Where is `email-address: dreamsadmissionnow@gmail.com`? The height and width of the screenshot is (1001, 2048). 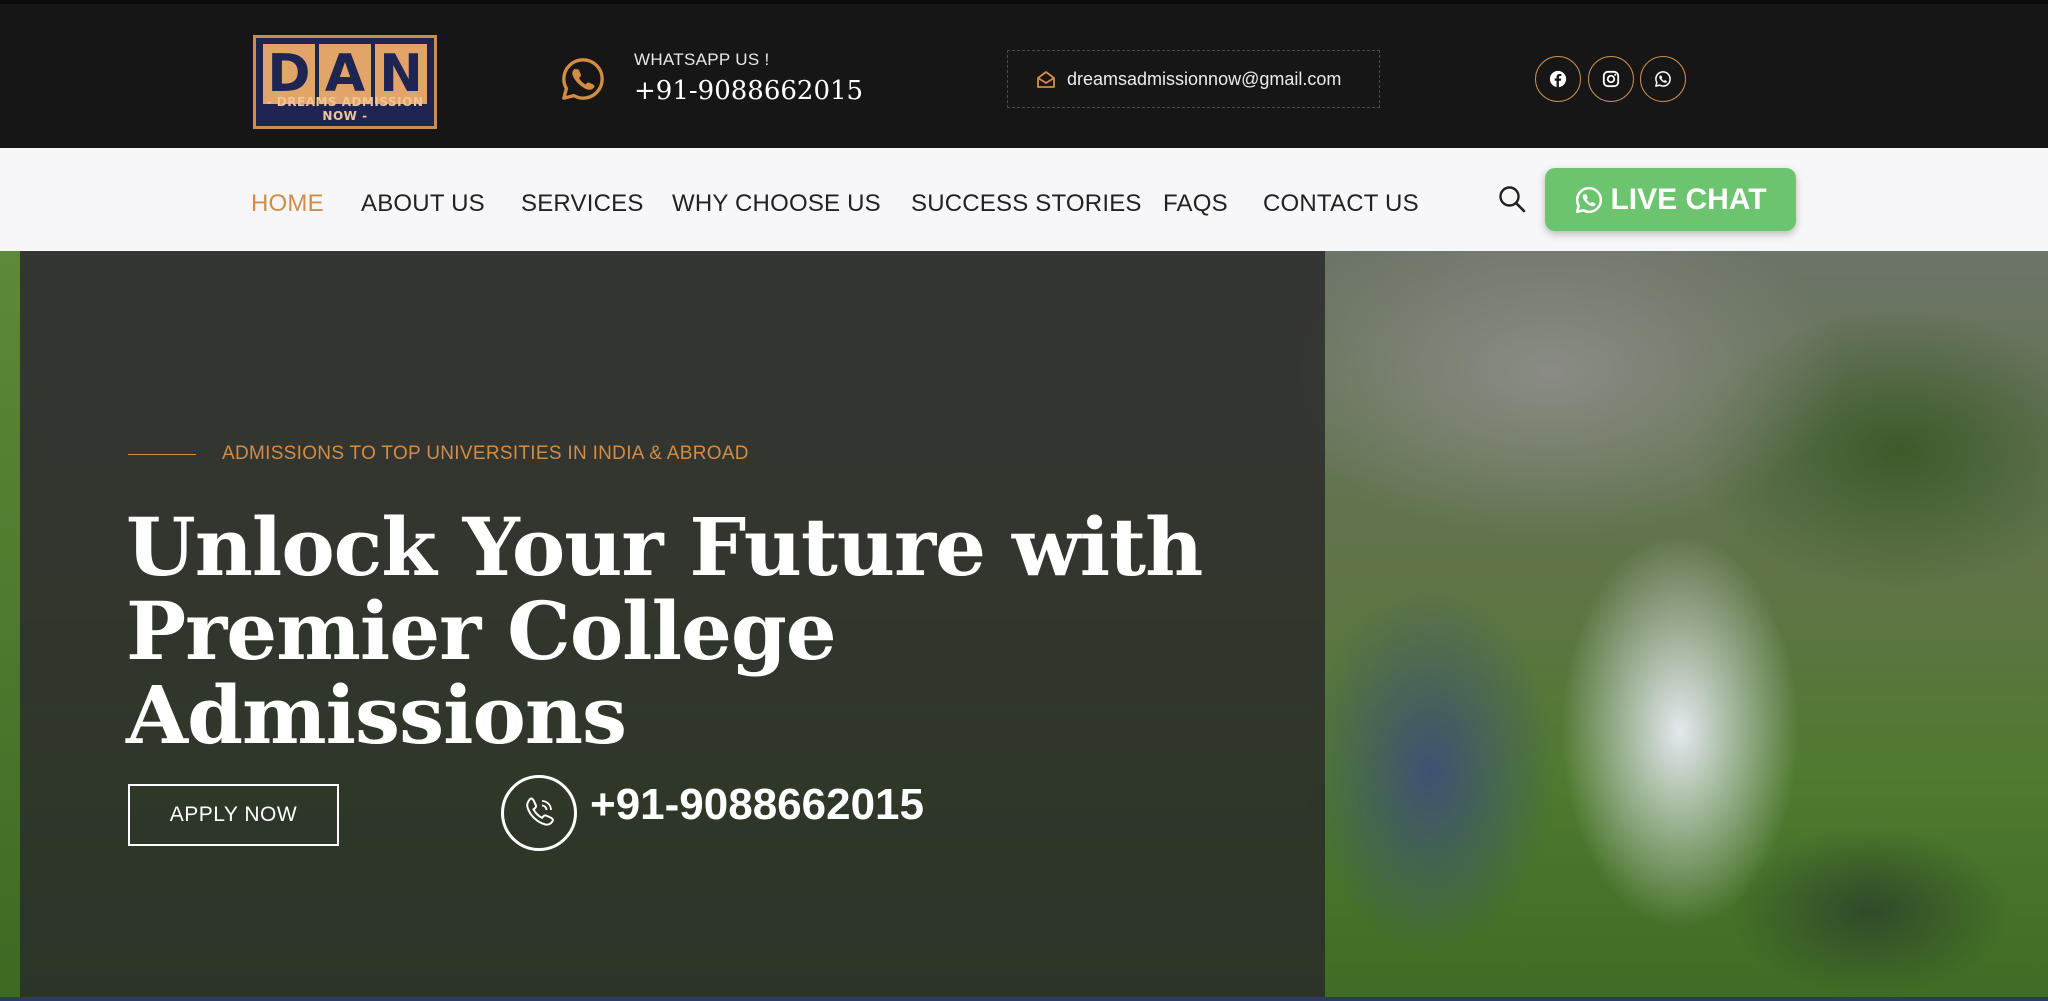
email-address: dreamsadmissionnow@gmail.com is located at coordinates (1204, 79).